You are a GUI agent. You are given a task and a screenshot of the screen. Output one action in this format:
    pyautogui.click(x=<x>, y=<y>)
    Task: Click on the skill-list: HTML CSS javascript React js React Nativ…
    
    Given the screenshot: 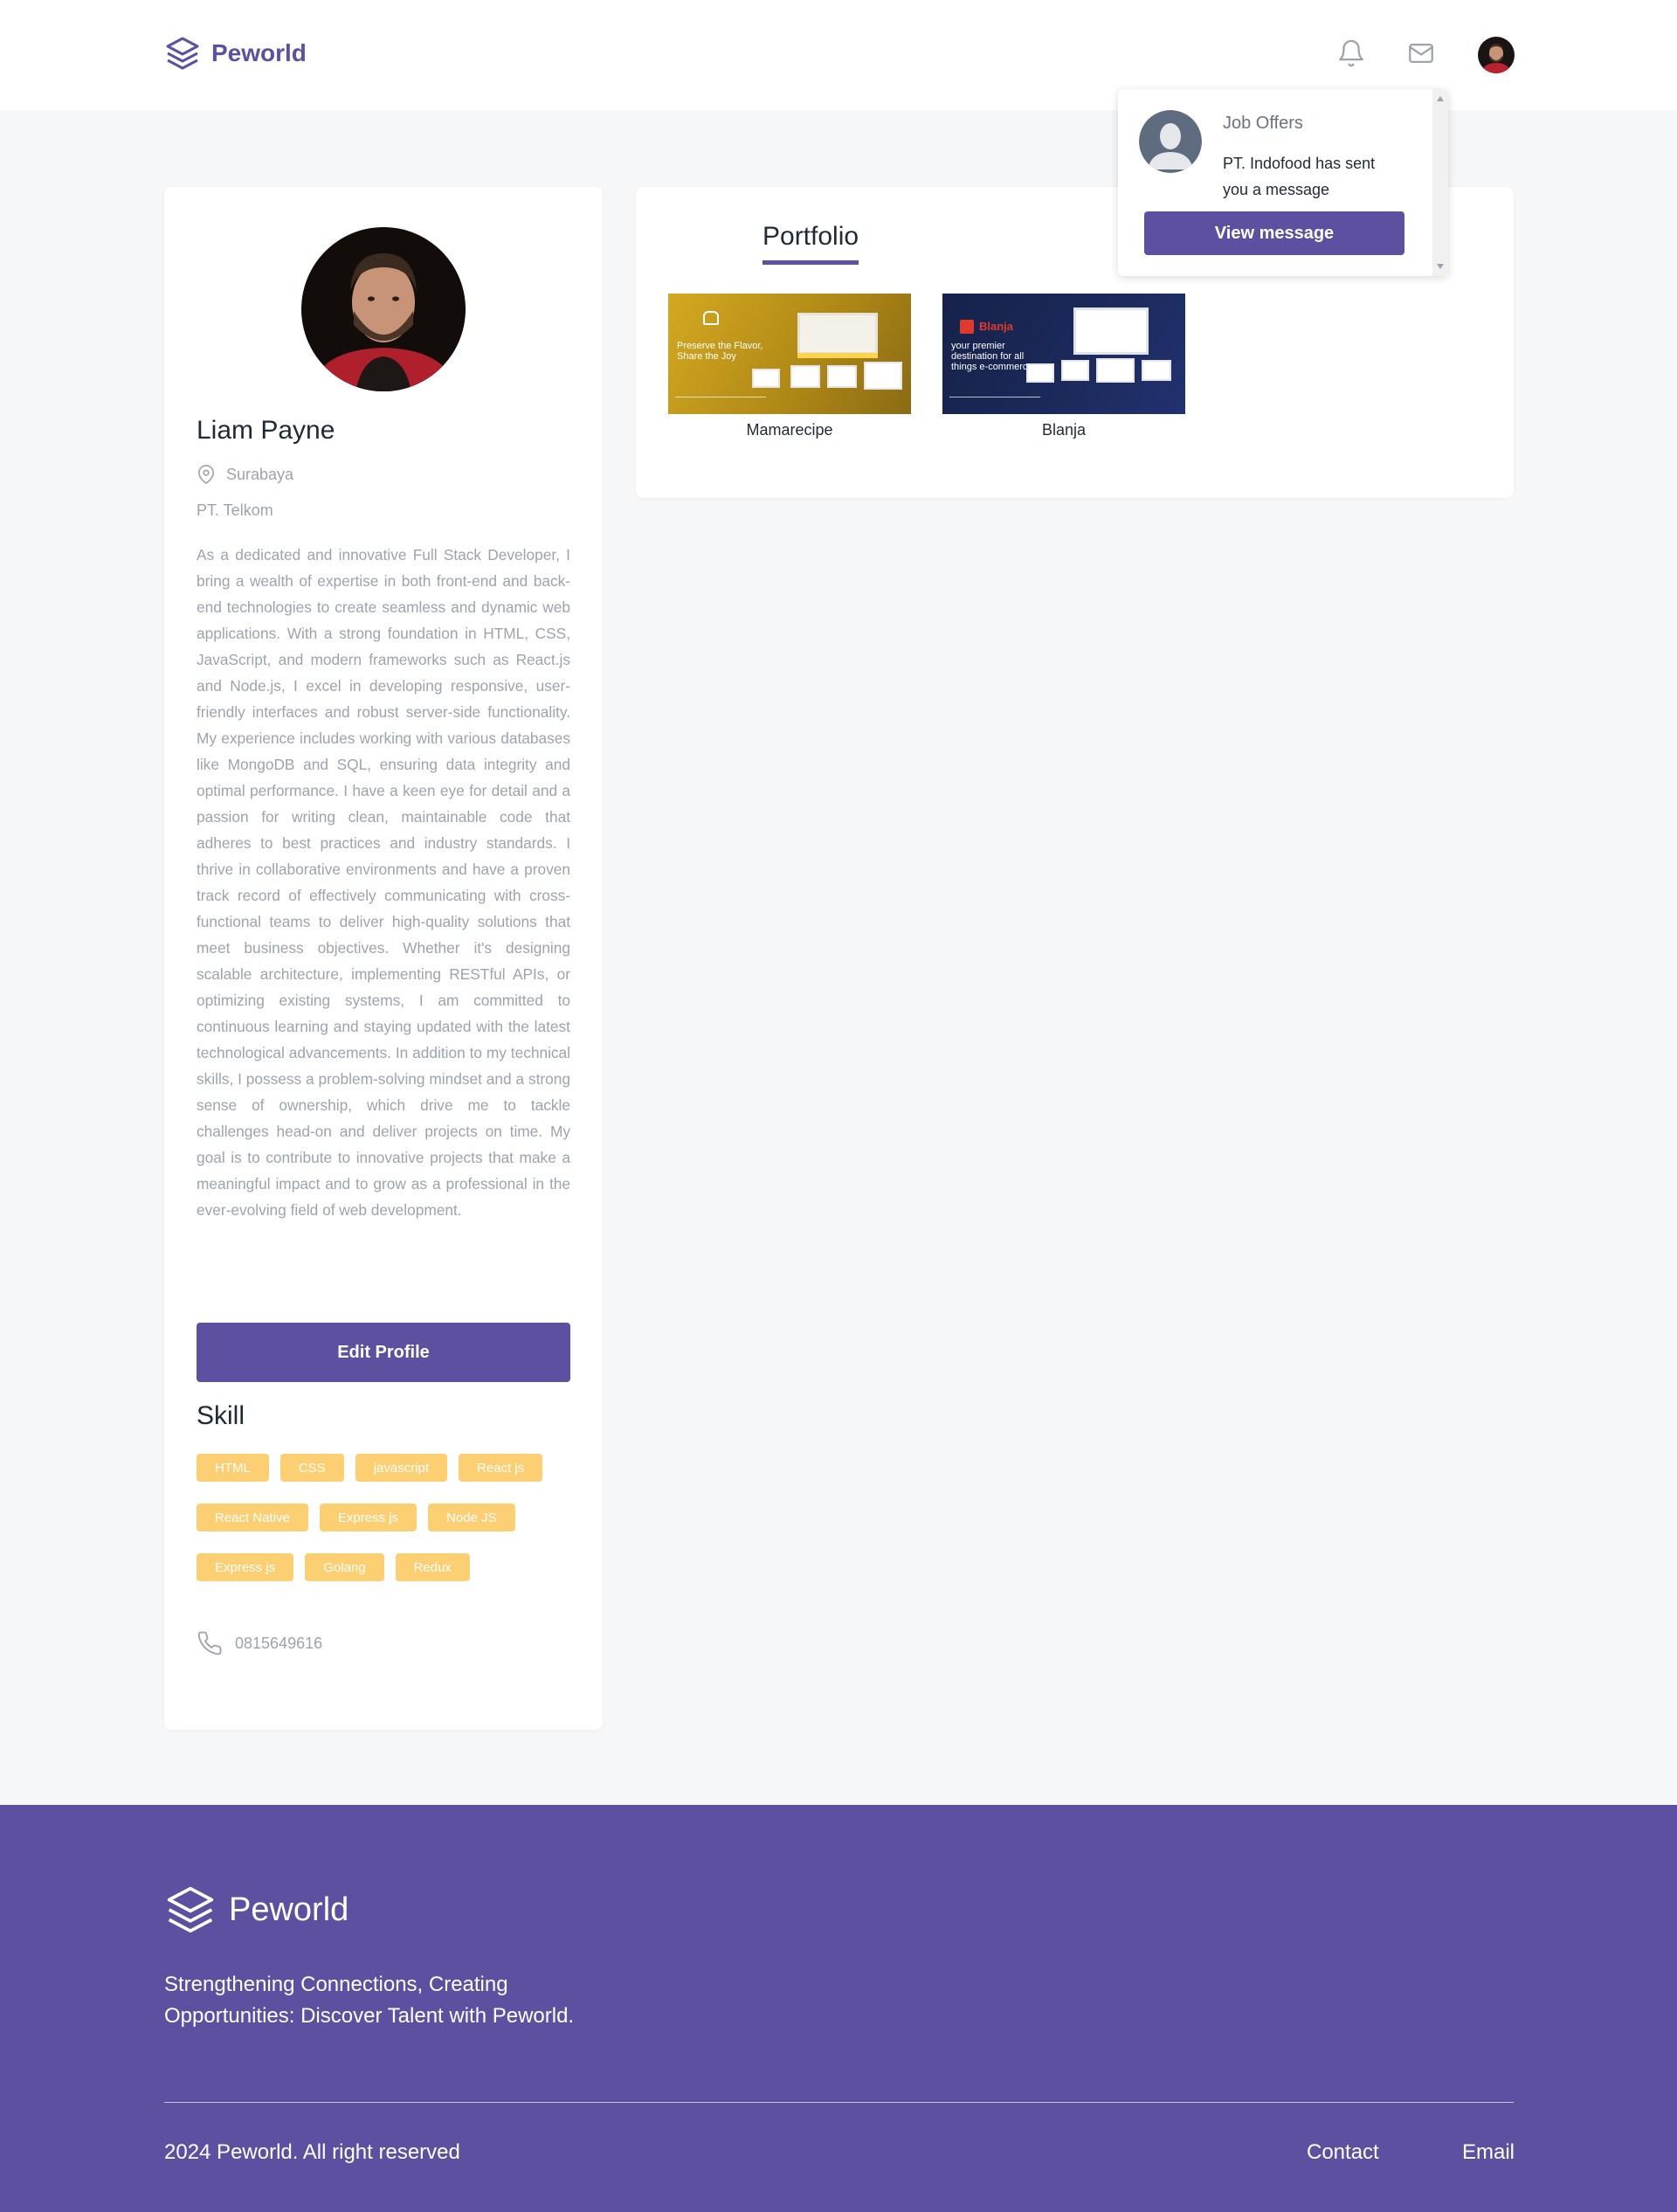 What is the action you would take?
    pyautogui.click(x=389, y=1528)
    